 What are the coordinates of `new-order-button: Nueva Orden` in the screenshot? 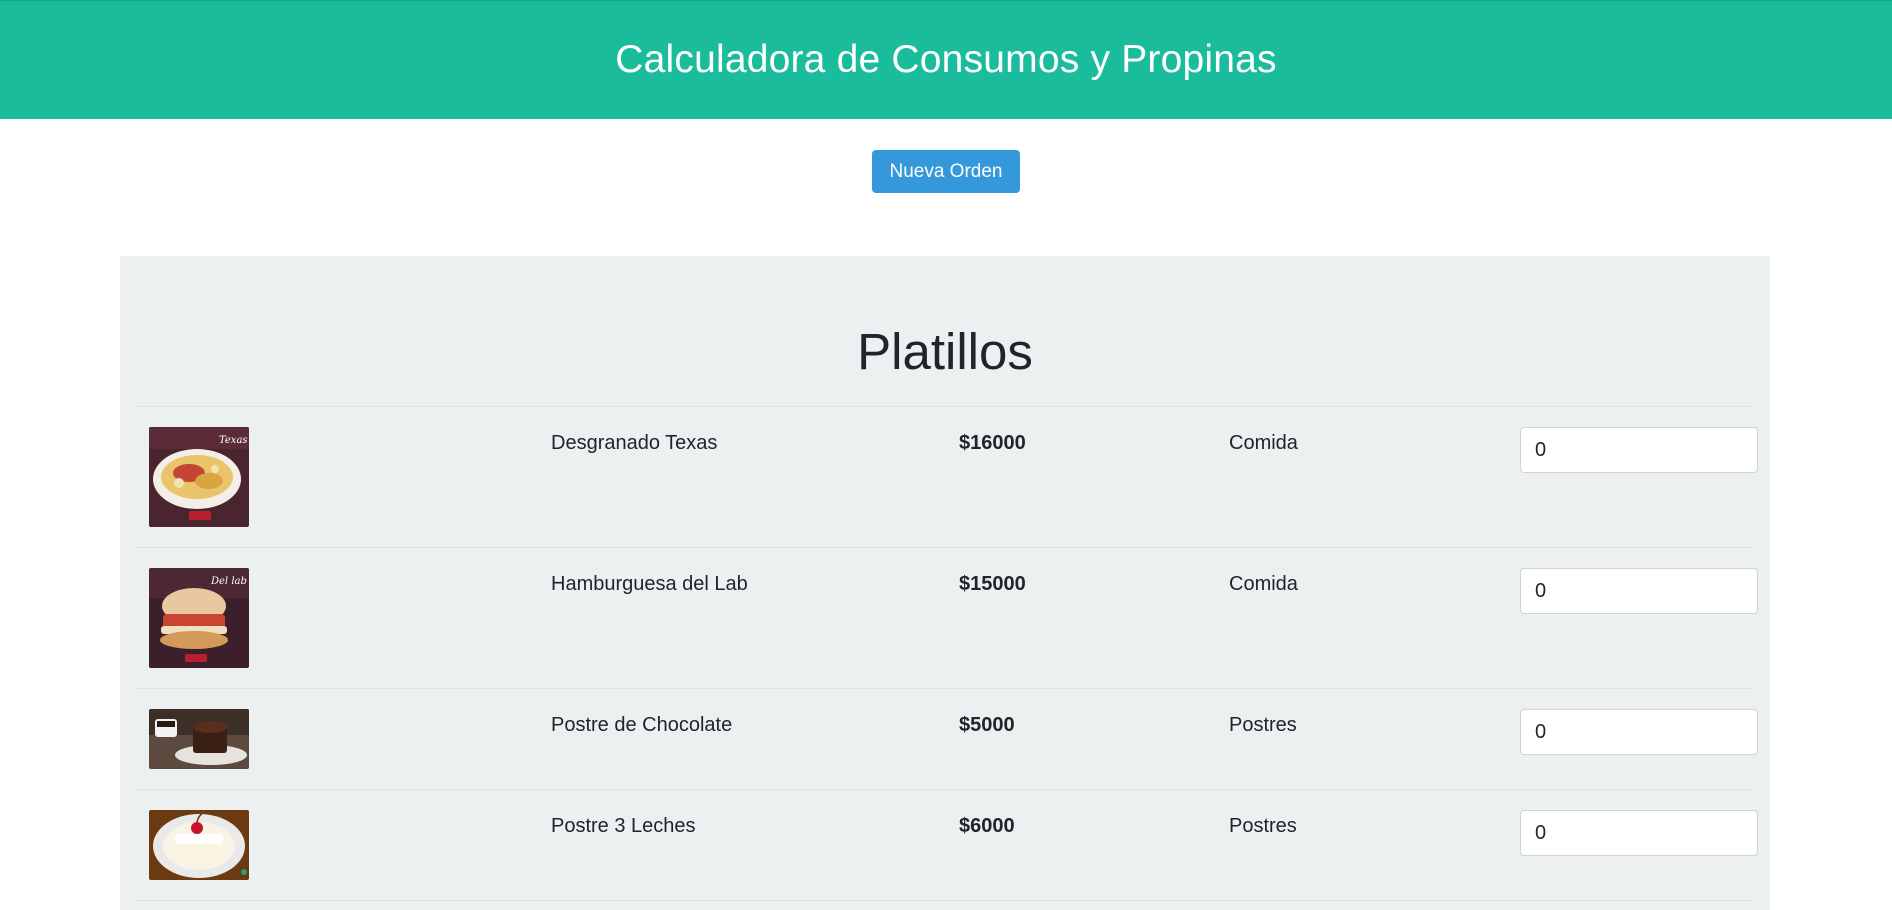 It's located at (946, 171).